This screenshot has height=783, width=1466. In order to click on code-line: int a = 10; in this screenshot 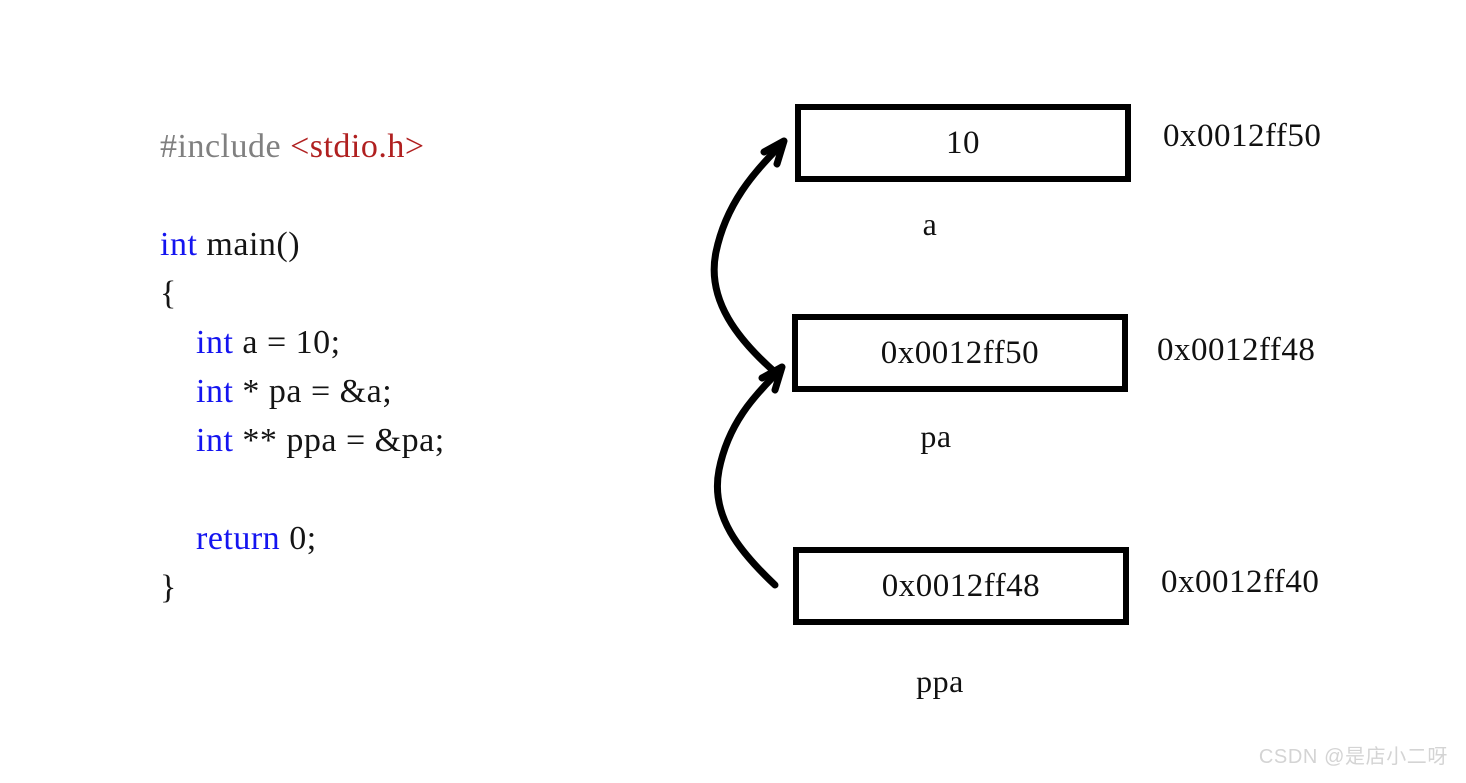, I will do `click(440, 342)`.